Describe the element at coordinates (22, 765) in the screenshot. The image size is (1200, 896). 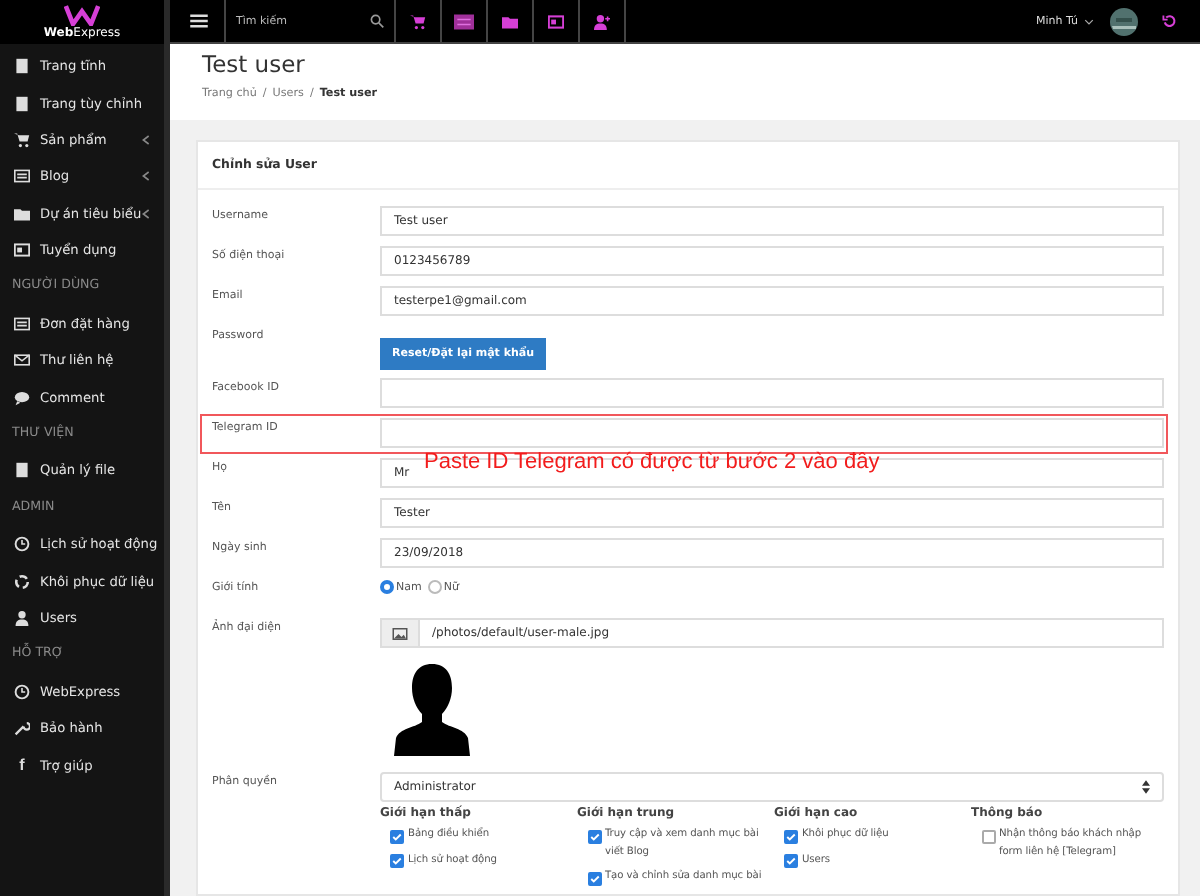
I see `sidebar-icon: f` at that location.